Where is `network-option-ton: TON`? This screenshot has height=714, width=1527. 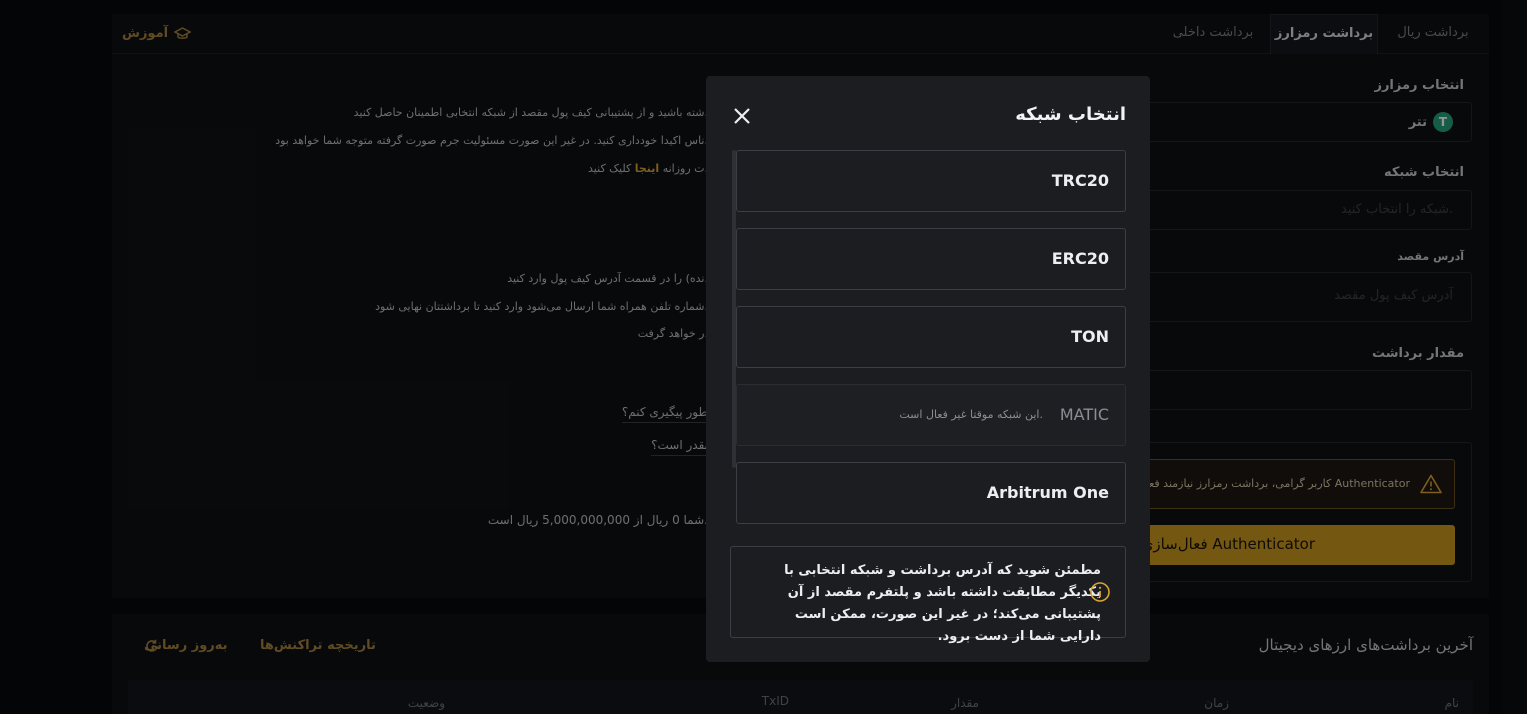 network-option-ton: TON is located at coordinates (931, 337).